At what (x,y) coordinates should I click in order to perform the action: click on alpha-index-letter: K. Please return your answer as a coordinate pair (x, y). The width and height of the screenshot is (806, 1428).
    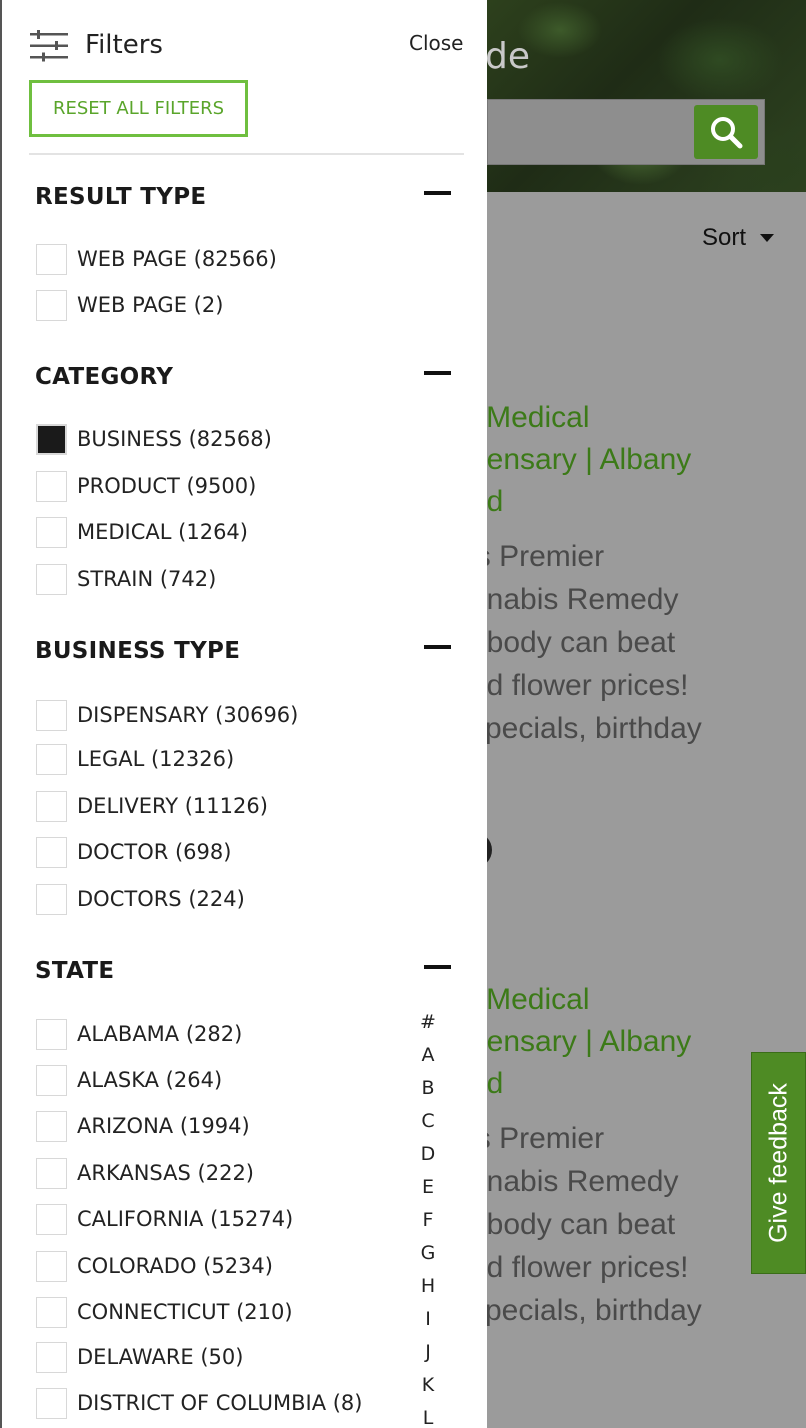
    Looking at the image, I should click on (428, 1385).